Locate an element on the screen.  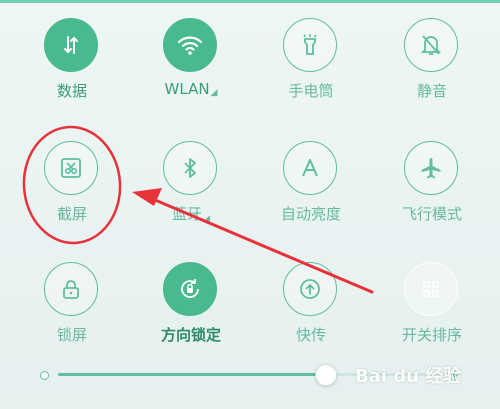
panel-top-edge is located at coordinates (250, 1).